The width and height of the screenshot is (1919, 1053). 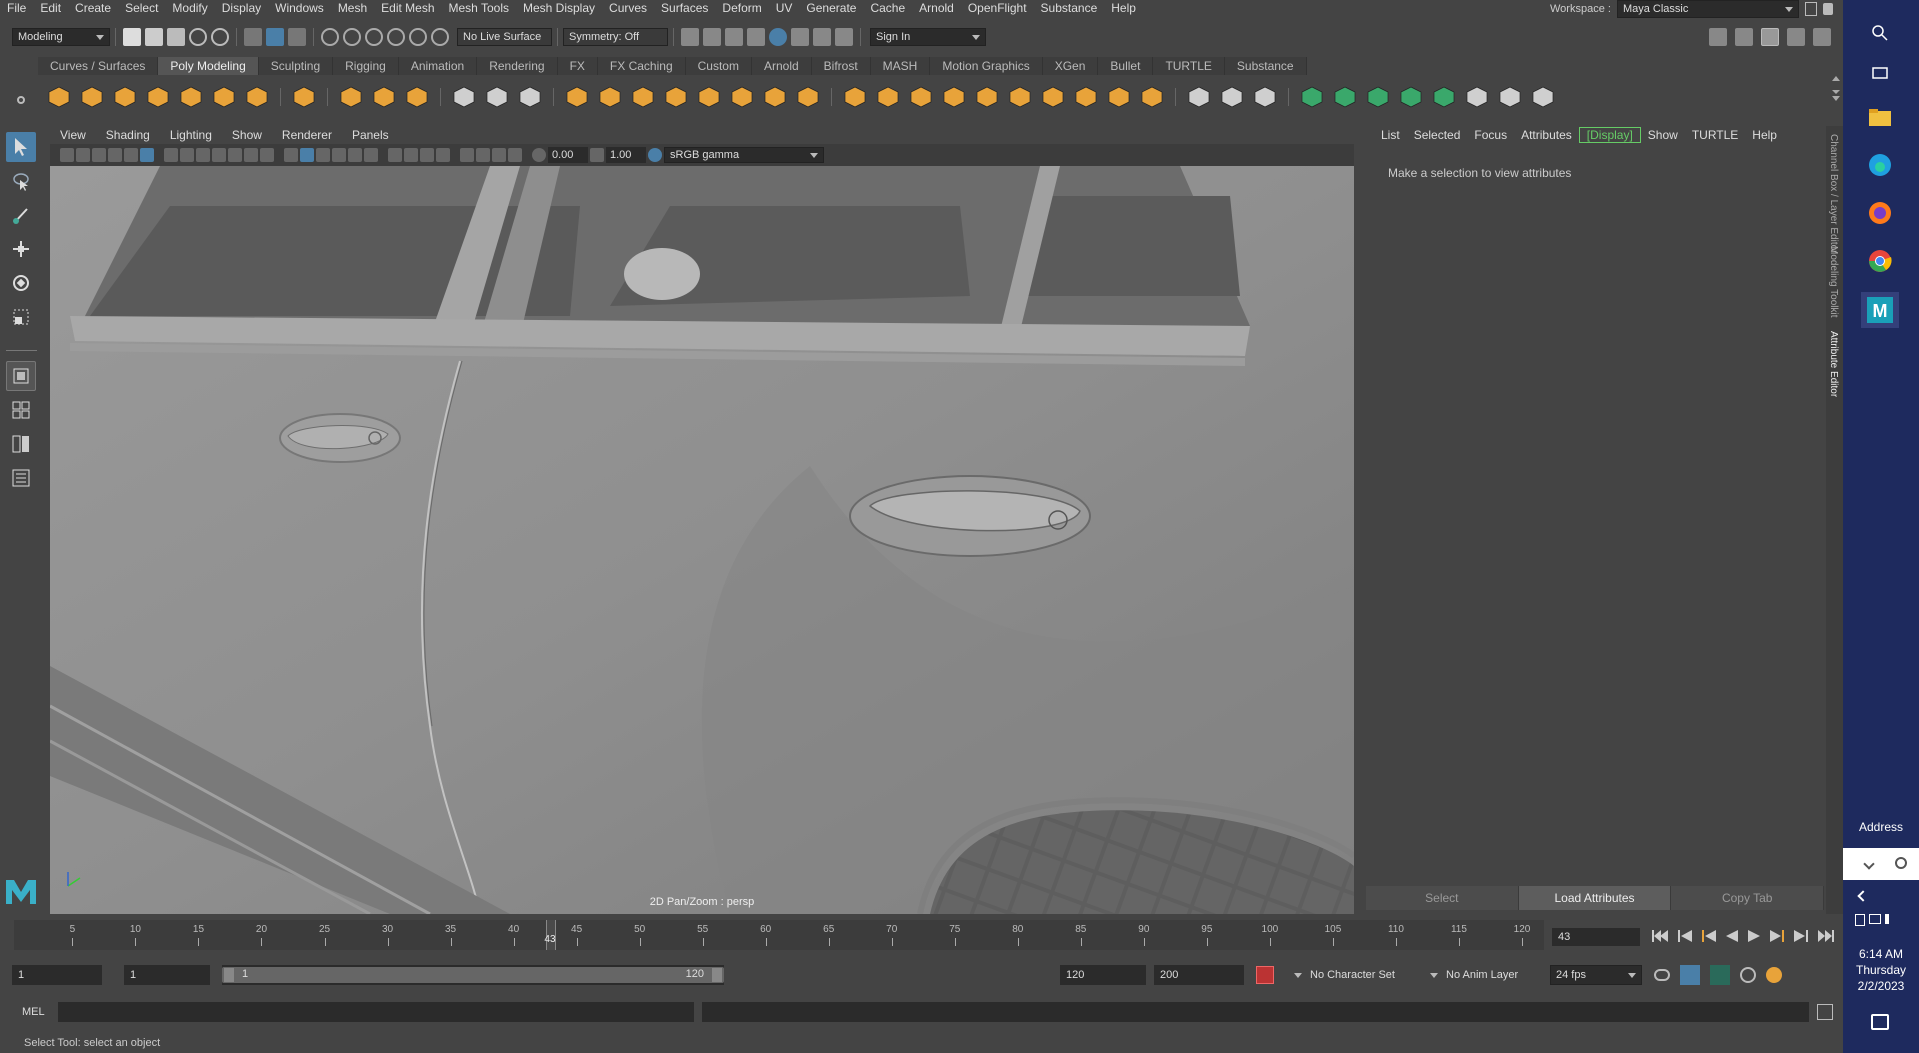 I want to click on wedge-icon, so click(x=1053, y=97).